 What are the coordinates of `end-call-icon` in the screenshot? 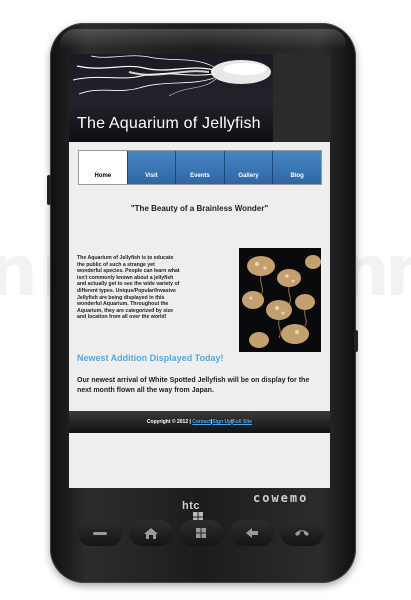 It's located at (302, 533).